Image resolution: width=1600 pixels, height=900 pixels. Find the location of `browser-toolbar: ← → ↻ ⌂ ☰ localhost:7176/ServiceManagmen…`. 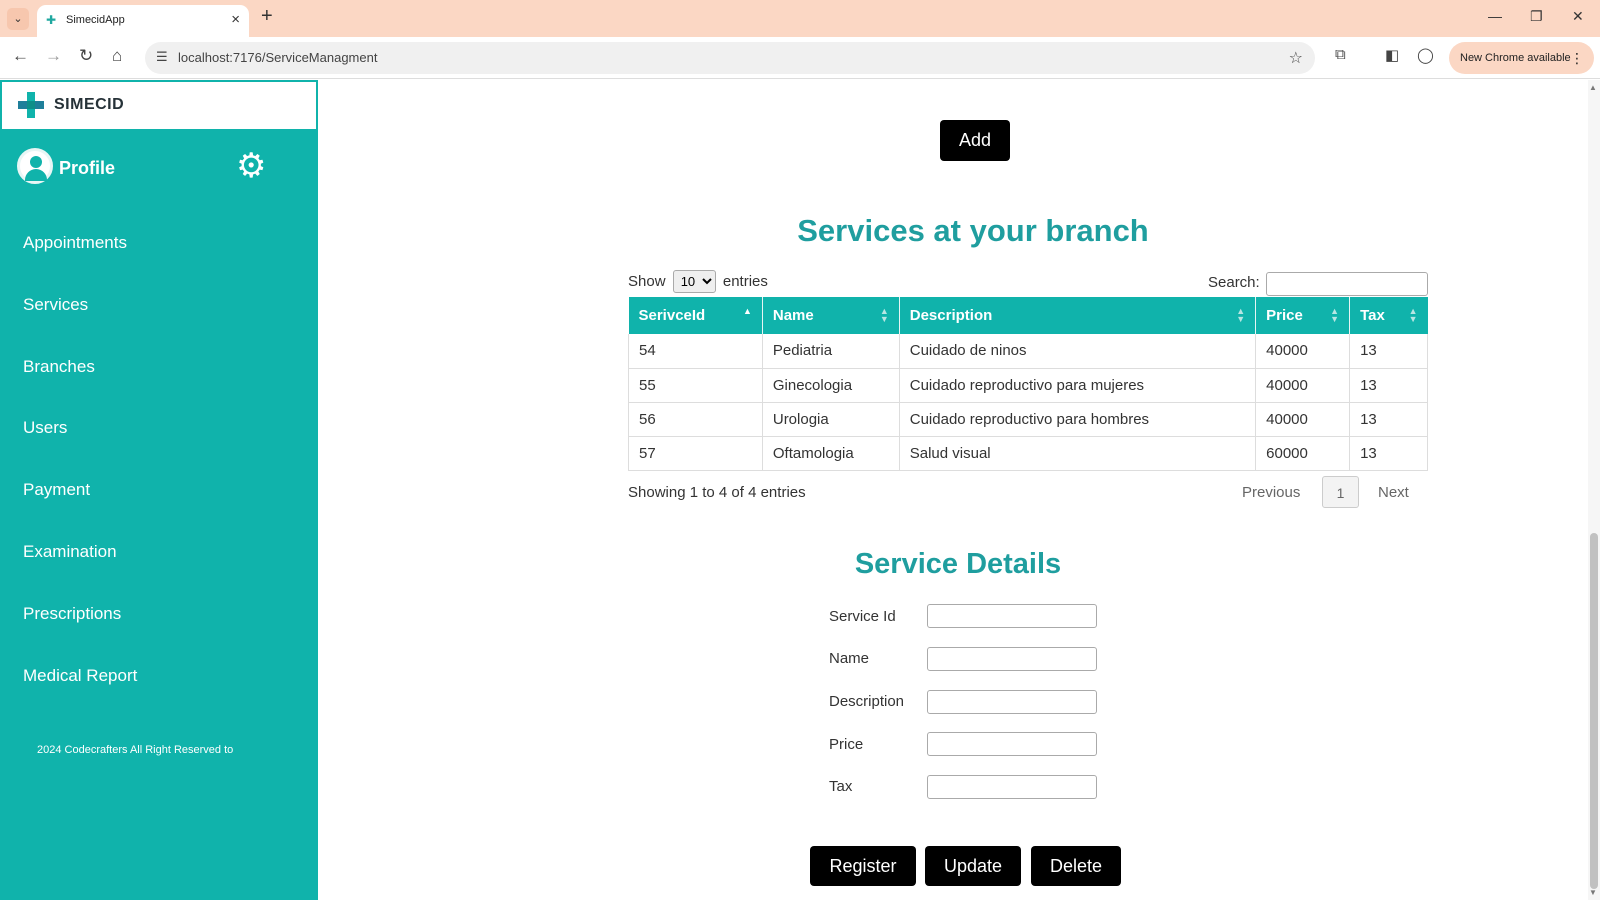

browser-toolbar: ← → ↻ ⌂ ☰ localhost:7176/ServiceManagmen… is located at coordinates (800, 58).